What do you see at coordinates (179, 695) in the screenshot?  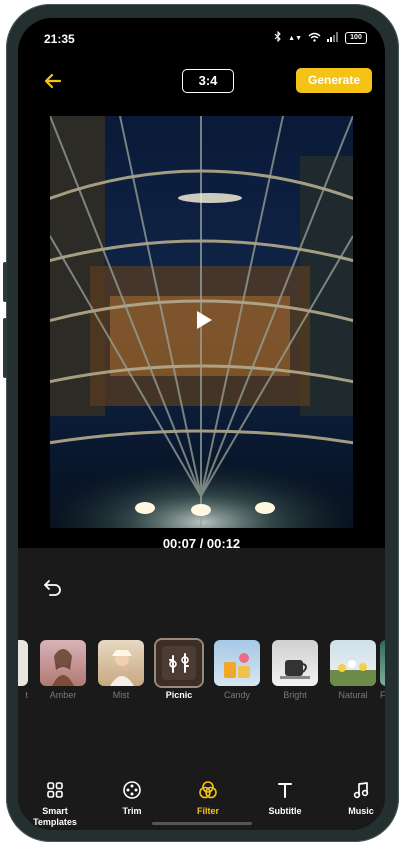 I see `filter-label: Picnic` at bounding box center [179, 695].